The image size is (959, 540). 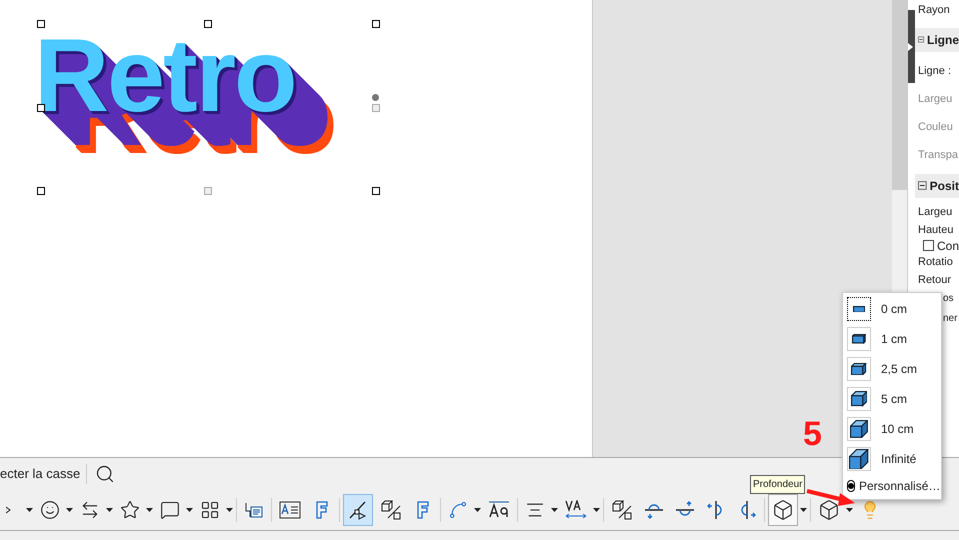 I want to click on property-label: Transpa, so click(x=938, y=155).